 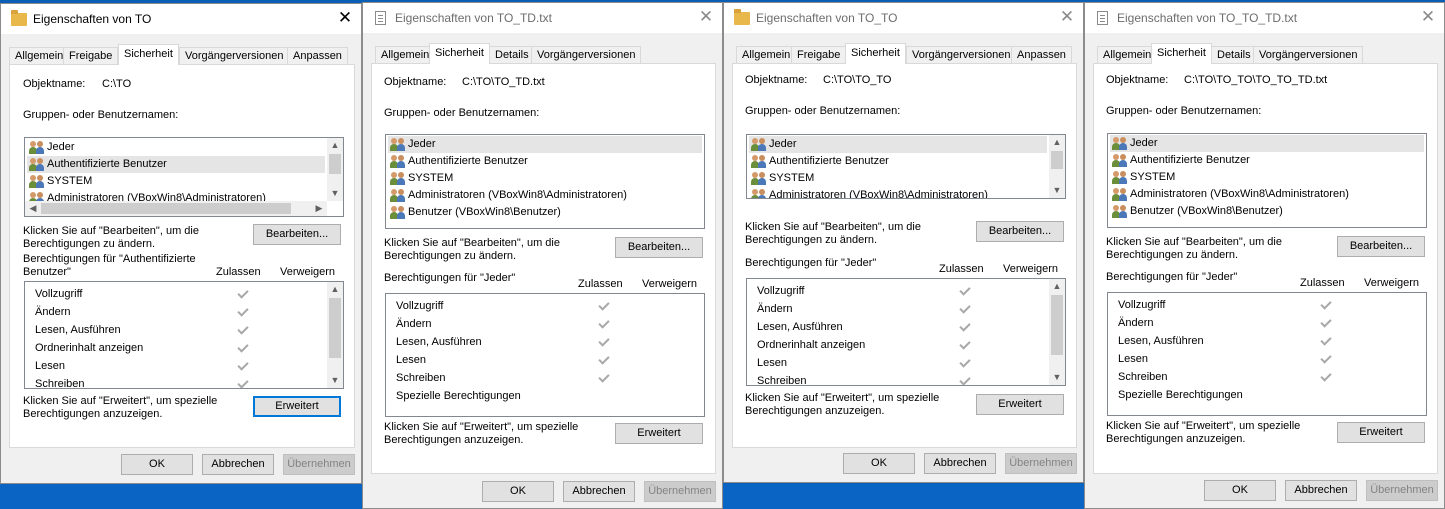 What do you see at coordinates (1180, 395) in the screenshot?
I see `permission-row: Spezielle Berechtigungen` at bounding box center [1180, 395].